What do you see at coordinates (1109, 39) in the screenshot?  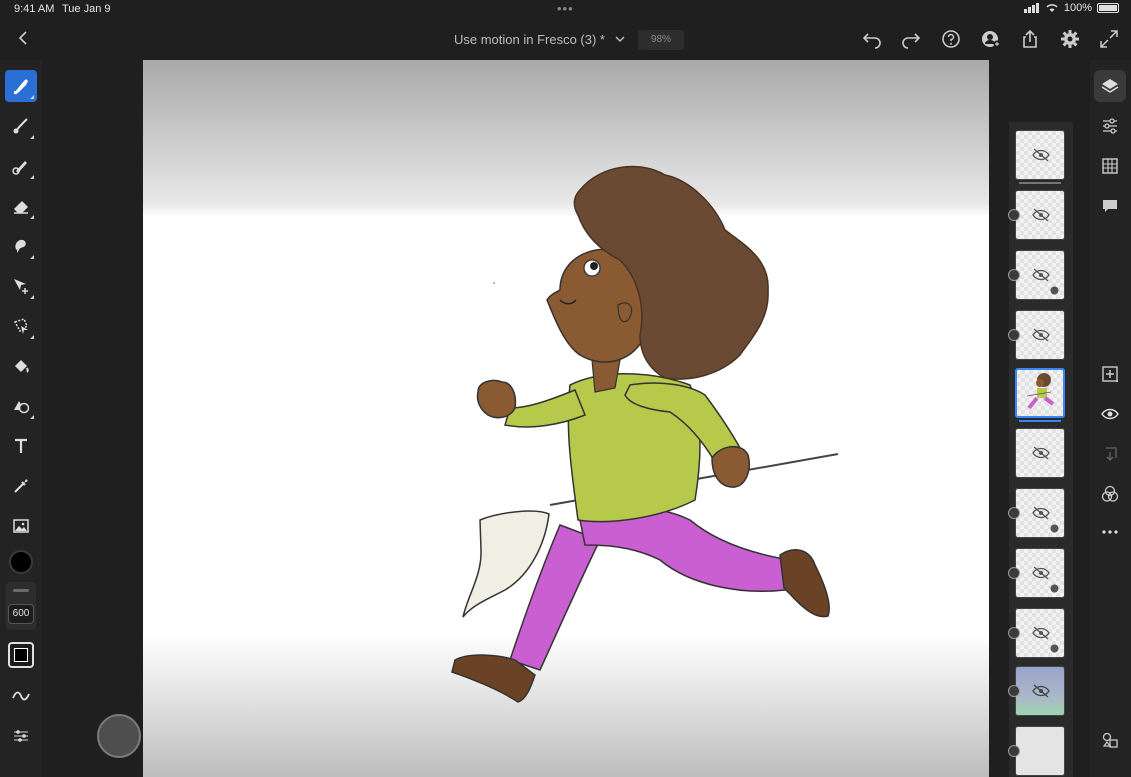 I see `fullscreen-icon` at bounding box center [1109, 39].